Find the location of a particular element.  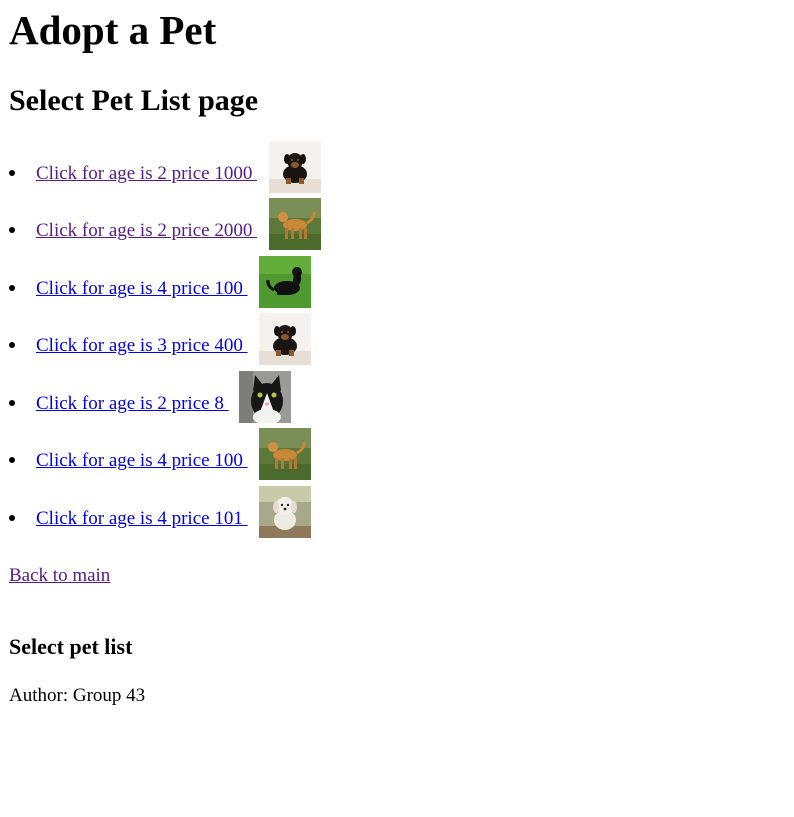

pet-list-item: Click for age is 4 price 101 is located at coordinates (209, 513).